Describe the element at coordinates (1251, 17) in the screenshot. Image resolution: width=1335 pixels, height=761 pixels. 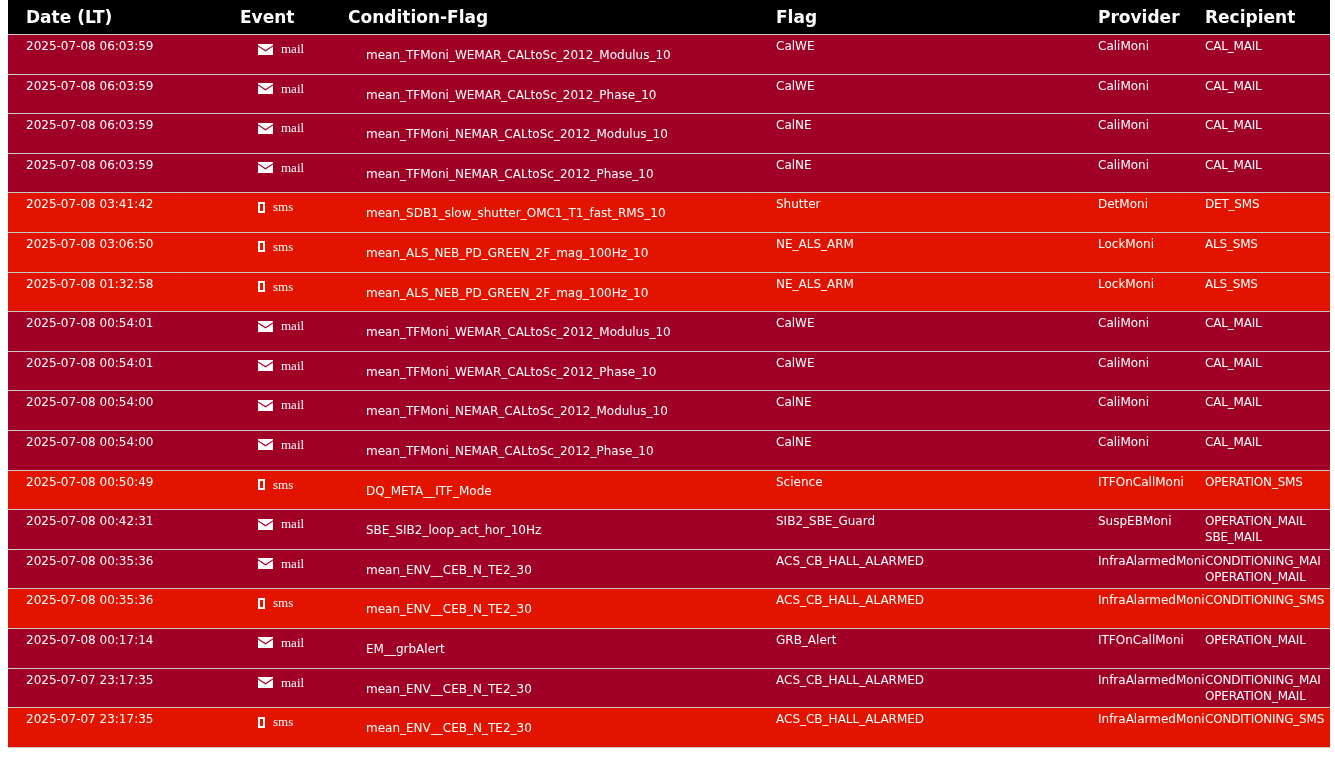
I see `column-header: Recipient` at that location.